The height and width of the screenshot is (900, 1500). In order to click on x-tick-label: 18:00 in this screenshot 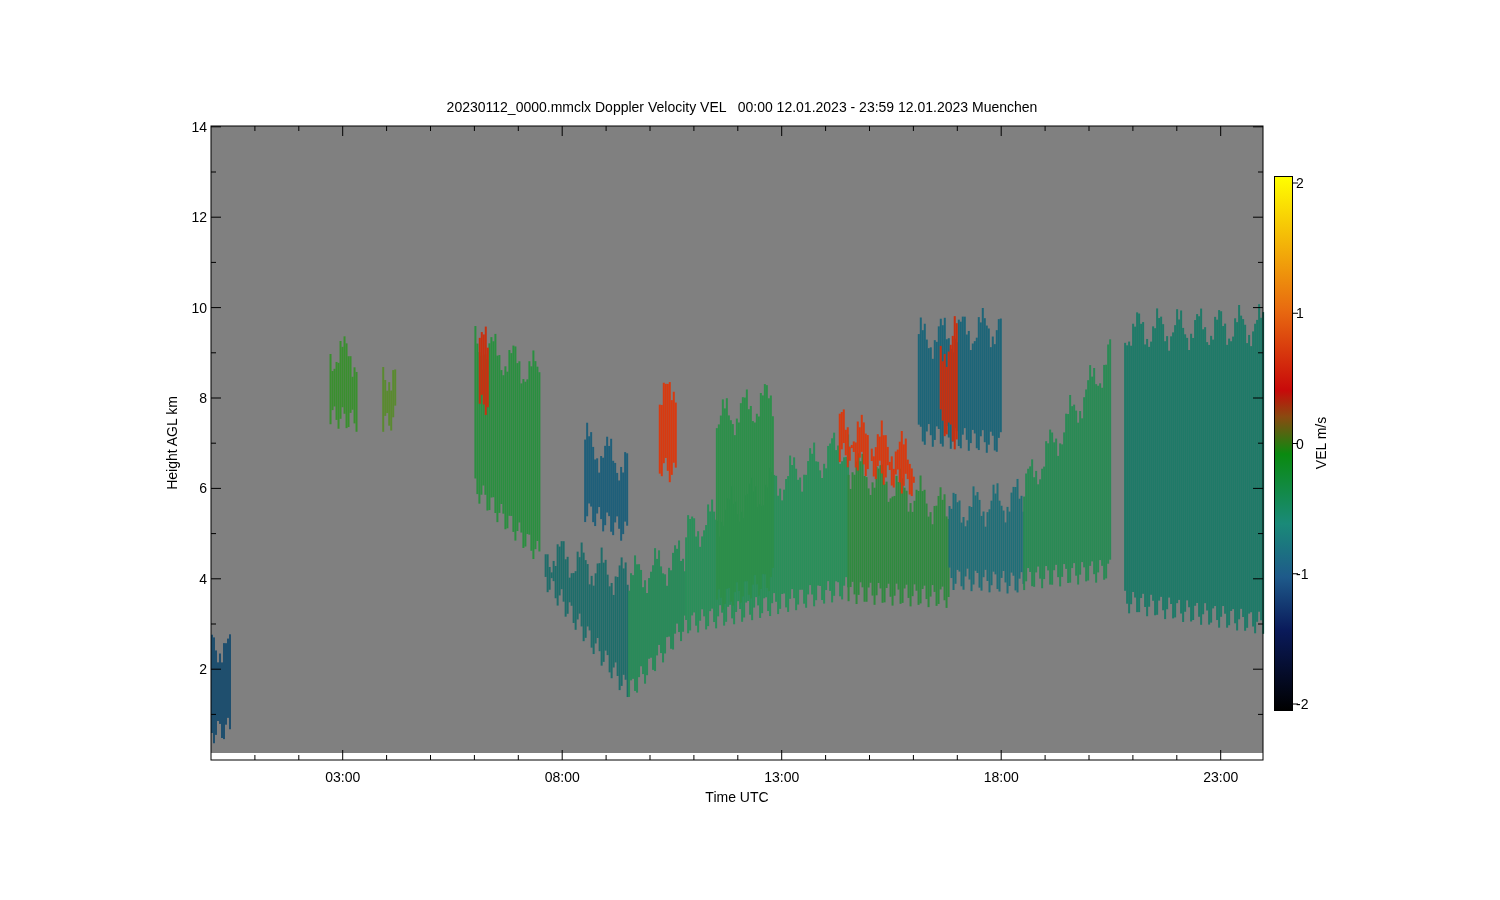, I will do `click(1001, 777)`.